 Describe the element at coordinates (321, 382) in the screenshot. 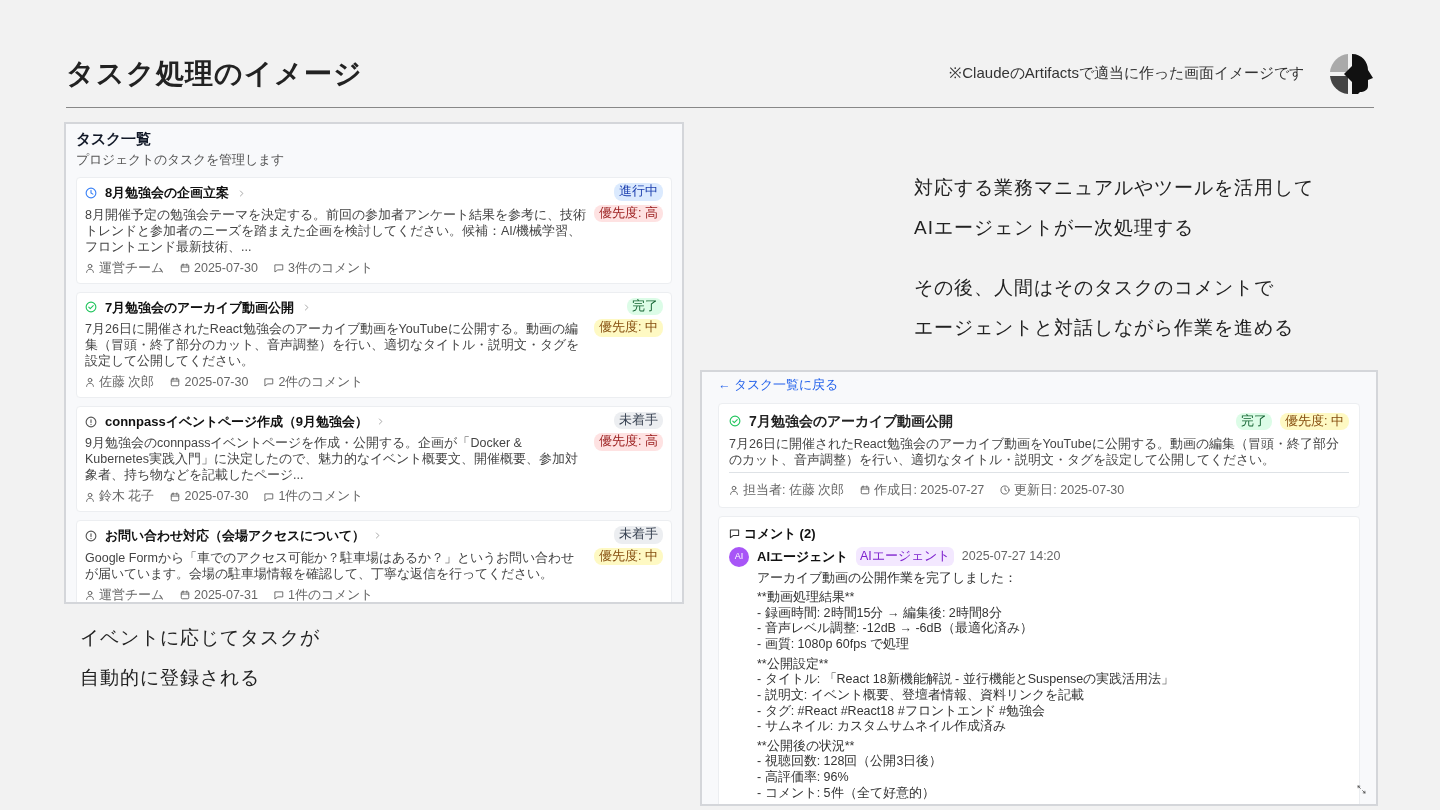

I see `comment-count: 2件のコメント` at that location.